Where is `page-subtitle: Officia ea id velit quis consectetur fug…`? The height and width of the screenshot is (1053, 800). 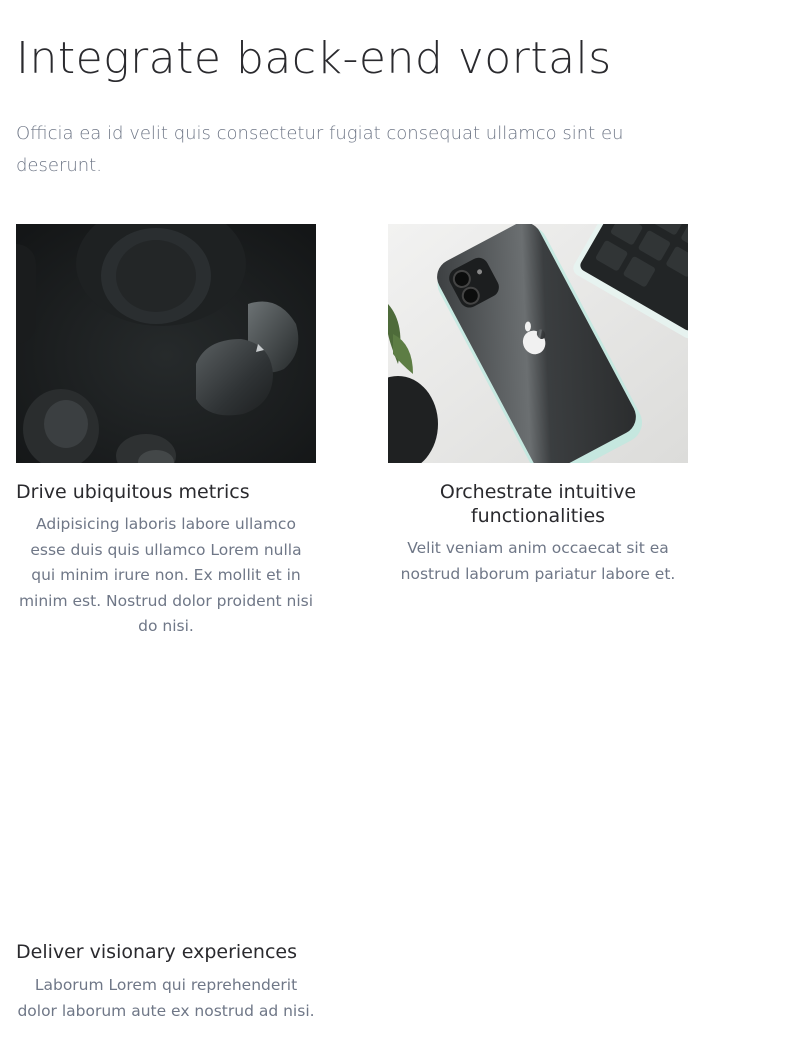 page-subtitle: Officia ea id velit quis consectetur fug… is located at coordinates (320, 149).